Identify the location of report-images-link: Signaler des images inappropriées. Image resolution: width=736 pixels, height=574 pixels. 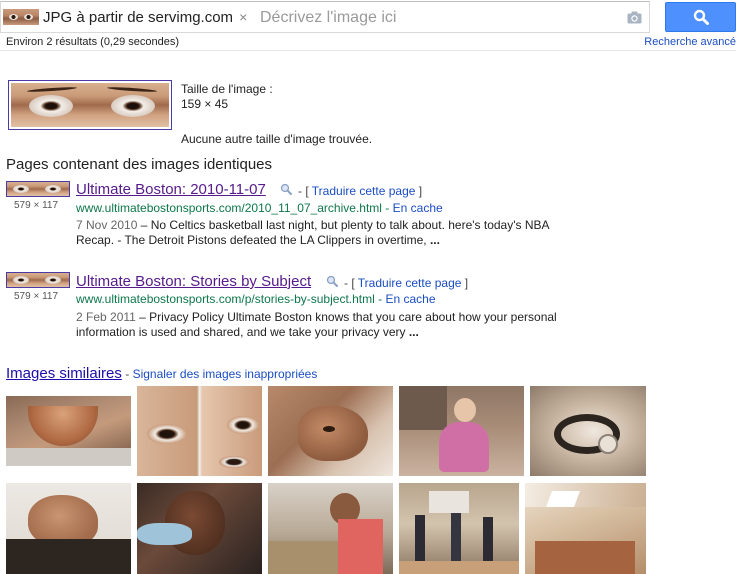
(225, 374).